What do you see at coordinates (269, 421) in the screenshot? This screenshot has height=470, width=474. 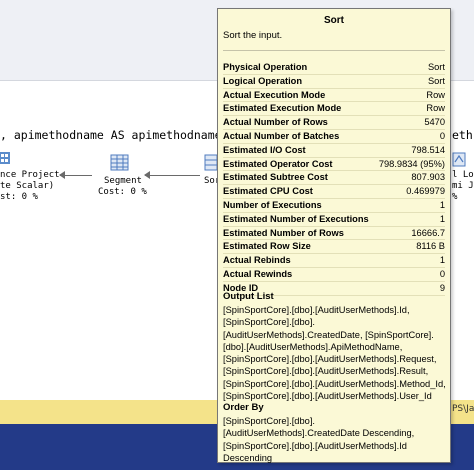 I see `order-by-line: [SpinSportCore].[dbo].` at bounding box center [269, 421].